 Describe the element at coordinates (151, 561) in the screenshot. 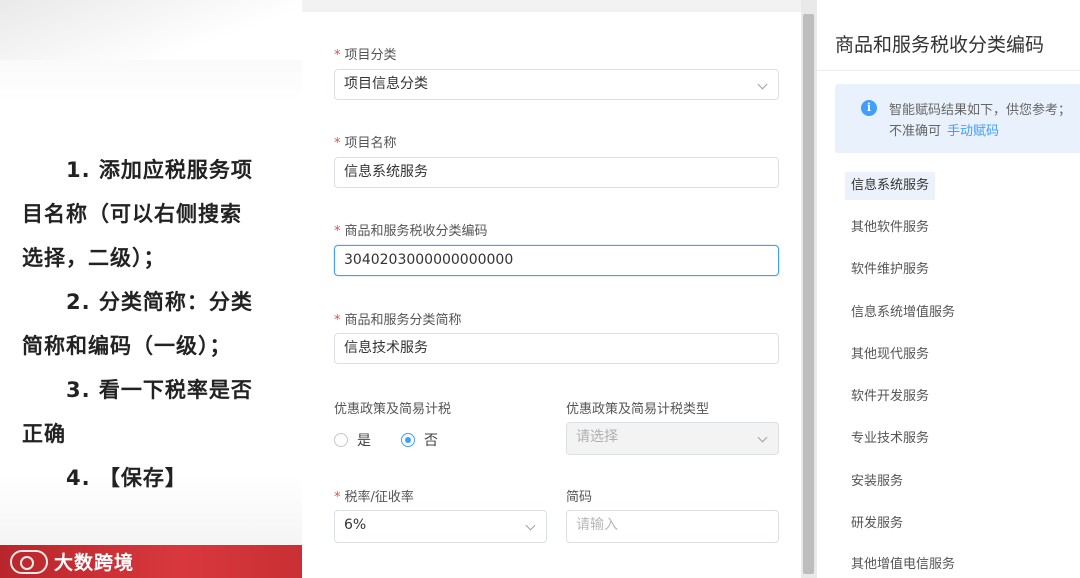

I see `brand-bar: 大数跨境` at that location.